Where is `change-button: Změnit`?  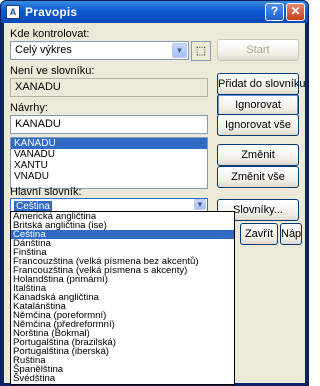
change-button: Změnit is located at coordinates (258, 155).